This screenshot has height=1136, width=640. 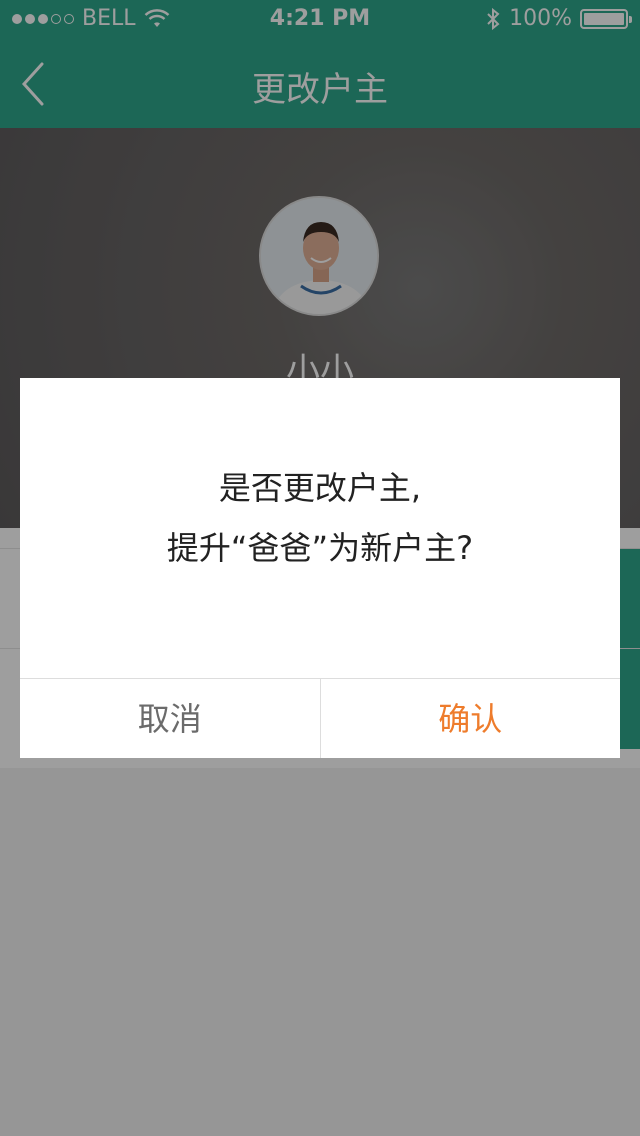 What do you see at coordinates (471, 718) in the screenshot?
I see `confirm-button: 确认` at bounding box center [471, 718].